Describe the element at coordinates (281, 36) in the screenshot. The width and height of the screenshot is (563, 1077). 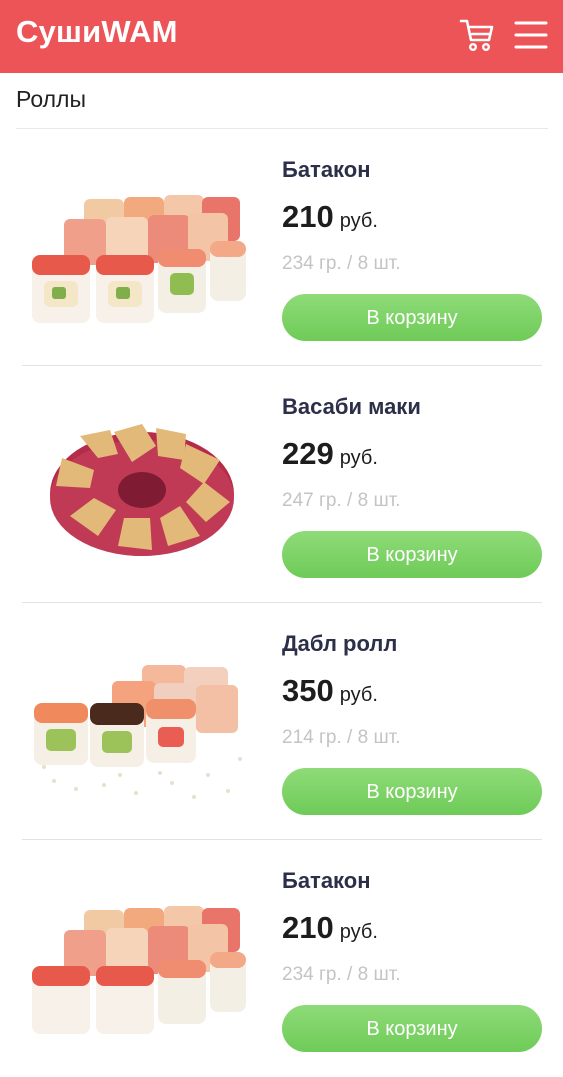
I see `app-header: СушиWAM` at that location.